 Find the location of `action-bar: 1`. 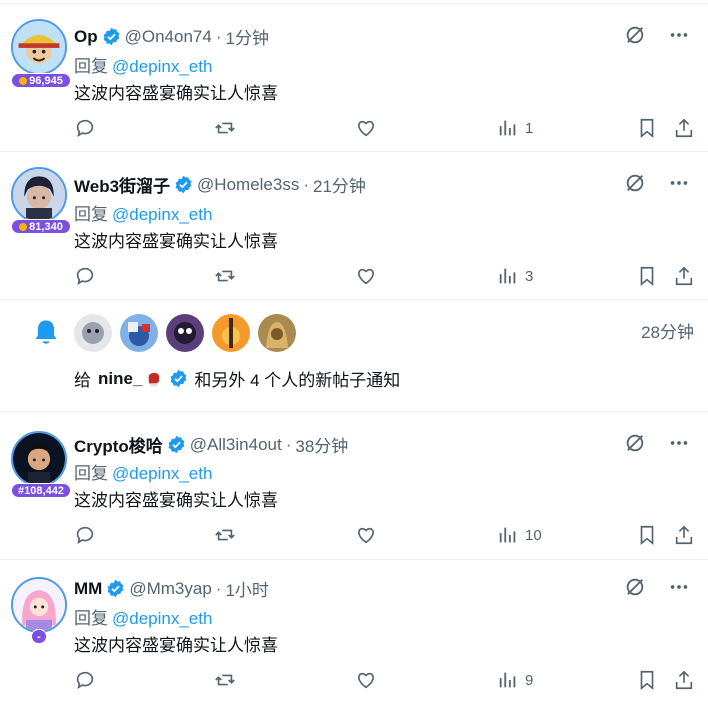

action-bar: 1 is located at coordinates (386, 129).